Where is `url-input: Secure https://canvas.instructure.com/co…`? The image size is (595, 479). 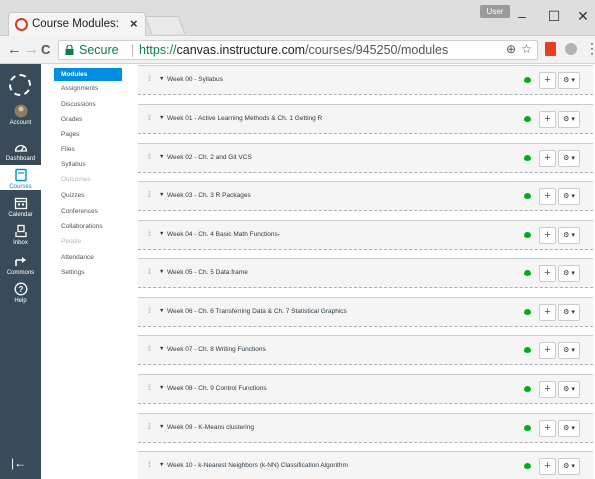 url-input: Secure https://canvas.instructure.com/co… is located at coordinates (298, 50).